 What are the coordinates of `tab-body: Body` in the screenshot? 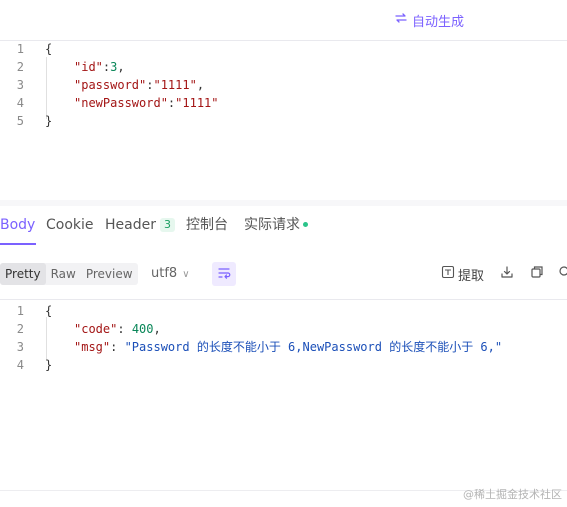 It's located at (17, 226).